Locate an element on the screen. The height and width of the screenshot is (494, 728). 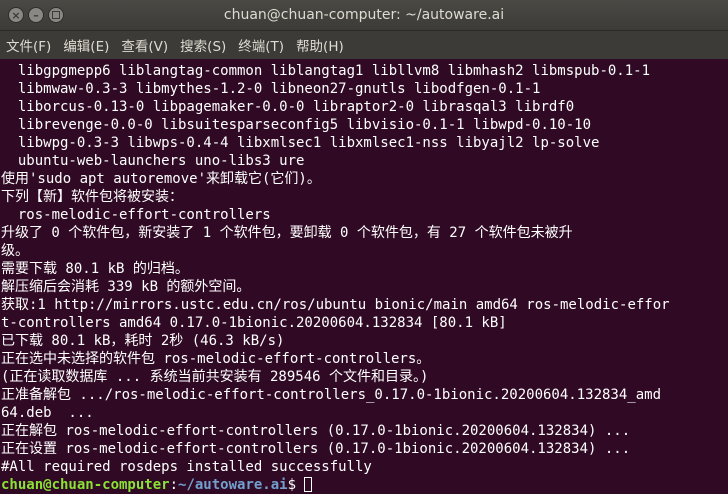
title-bar: chuan@chuan-computer: ~/autoware.ai is located at coordinates (364, 15).